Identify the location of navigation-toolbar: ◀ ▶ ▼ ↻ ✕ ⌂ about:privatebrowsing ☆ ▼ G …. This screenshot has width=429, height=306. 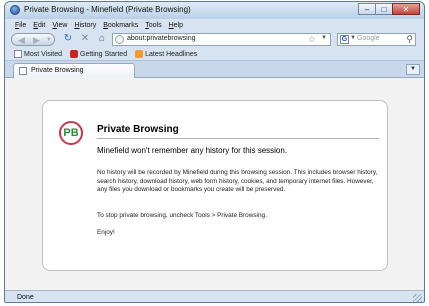
(214, 39).